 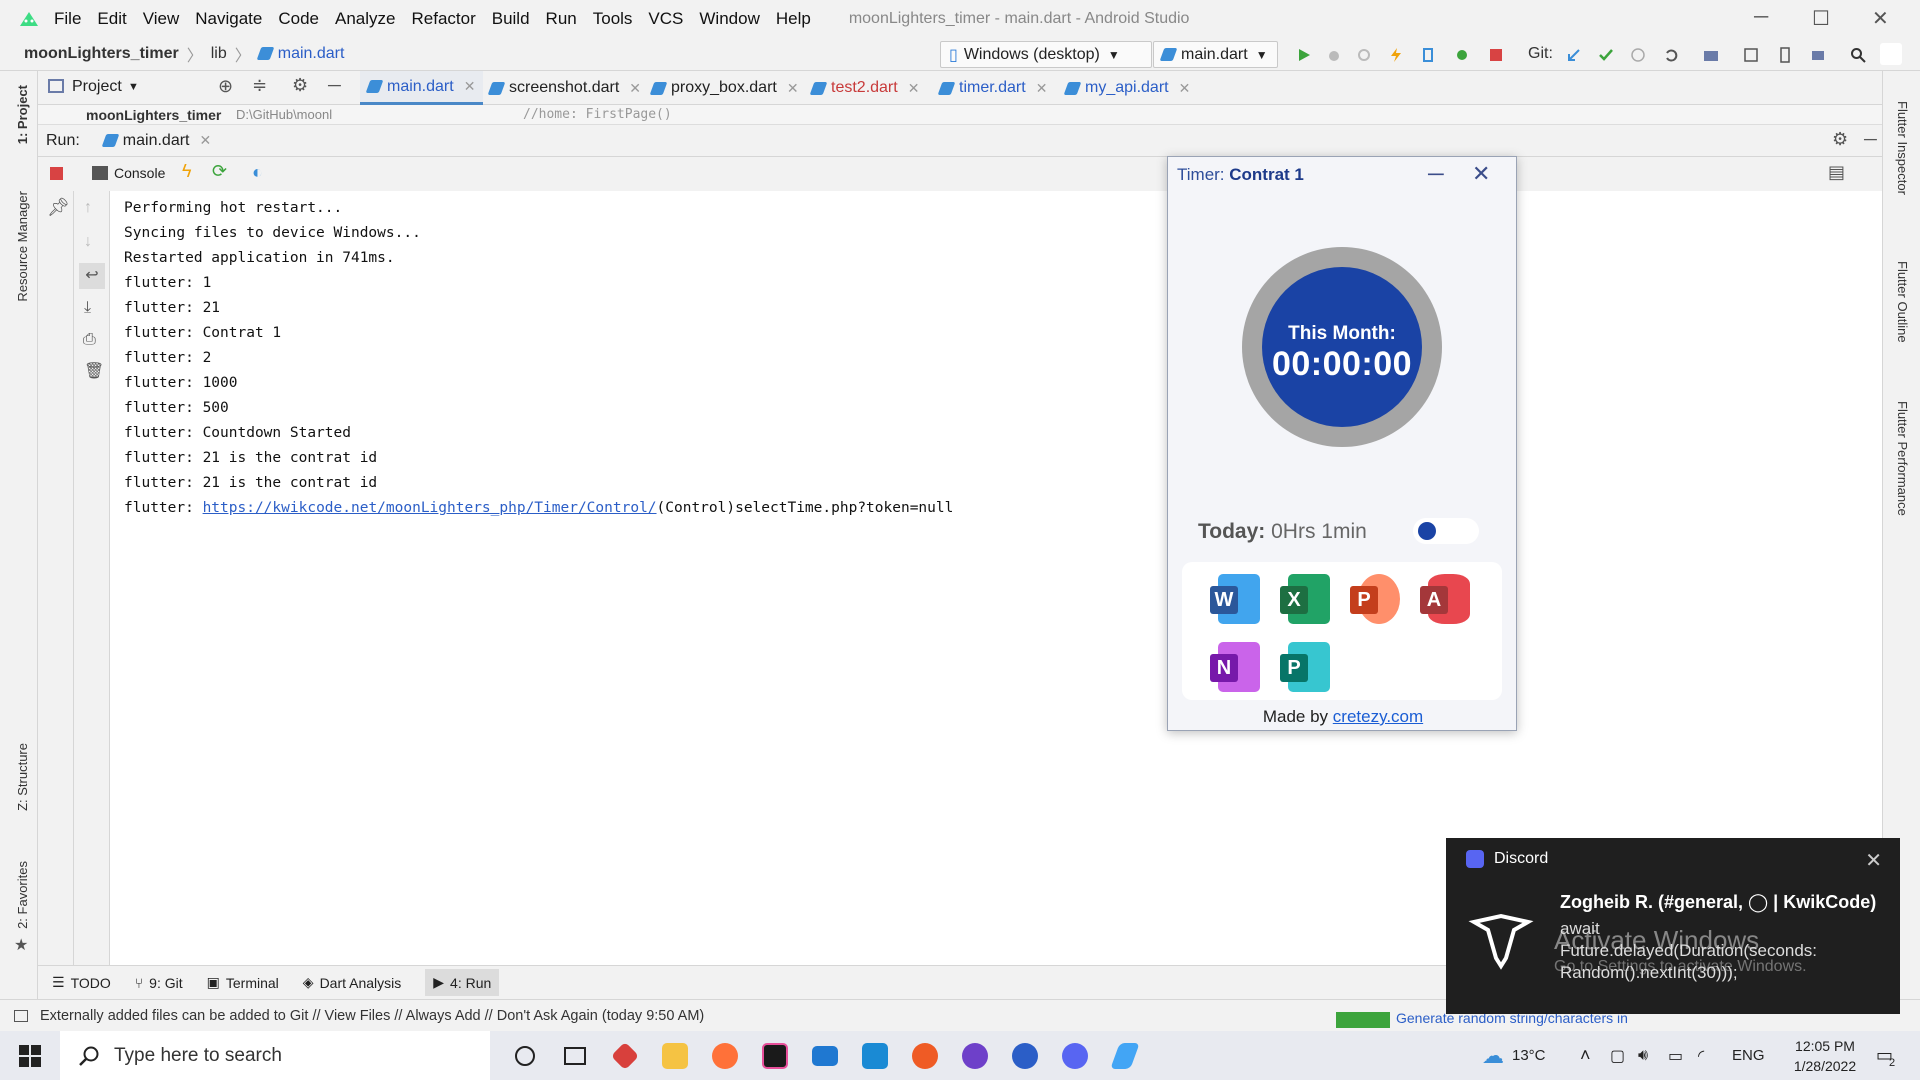 I want to click on tool-tab-resource-manager: Resource Manager, so click(x=22, y=246).